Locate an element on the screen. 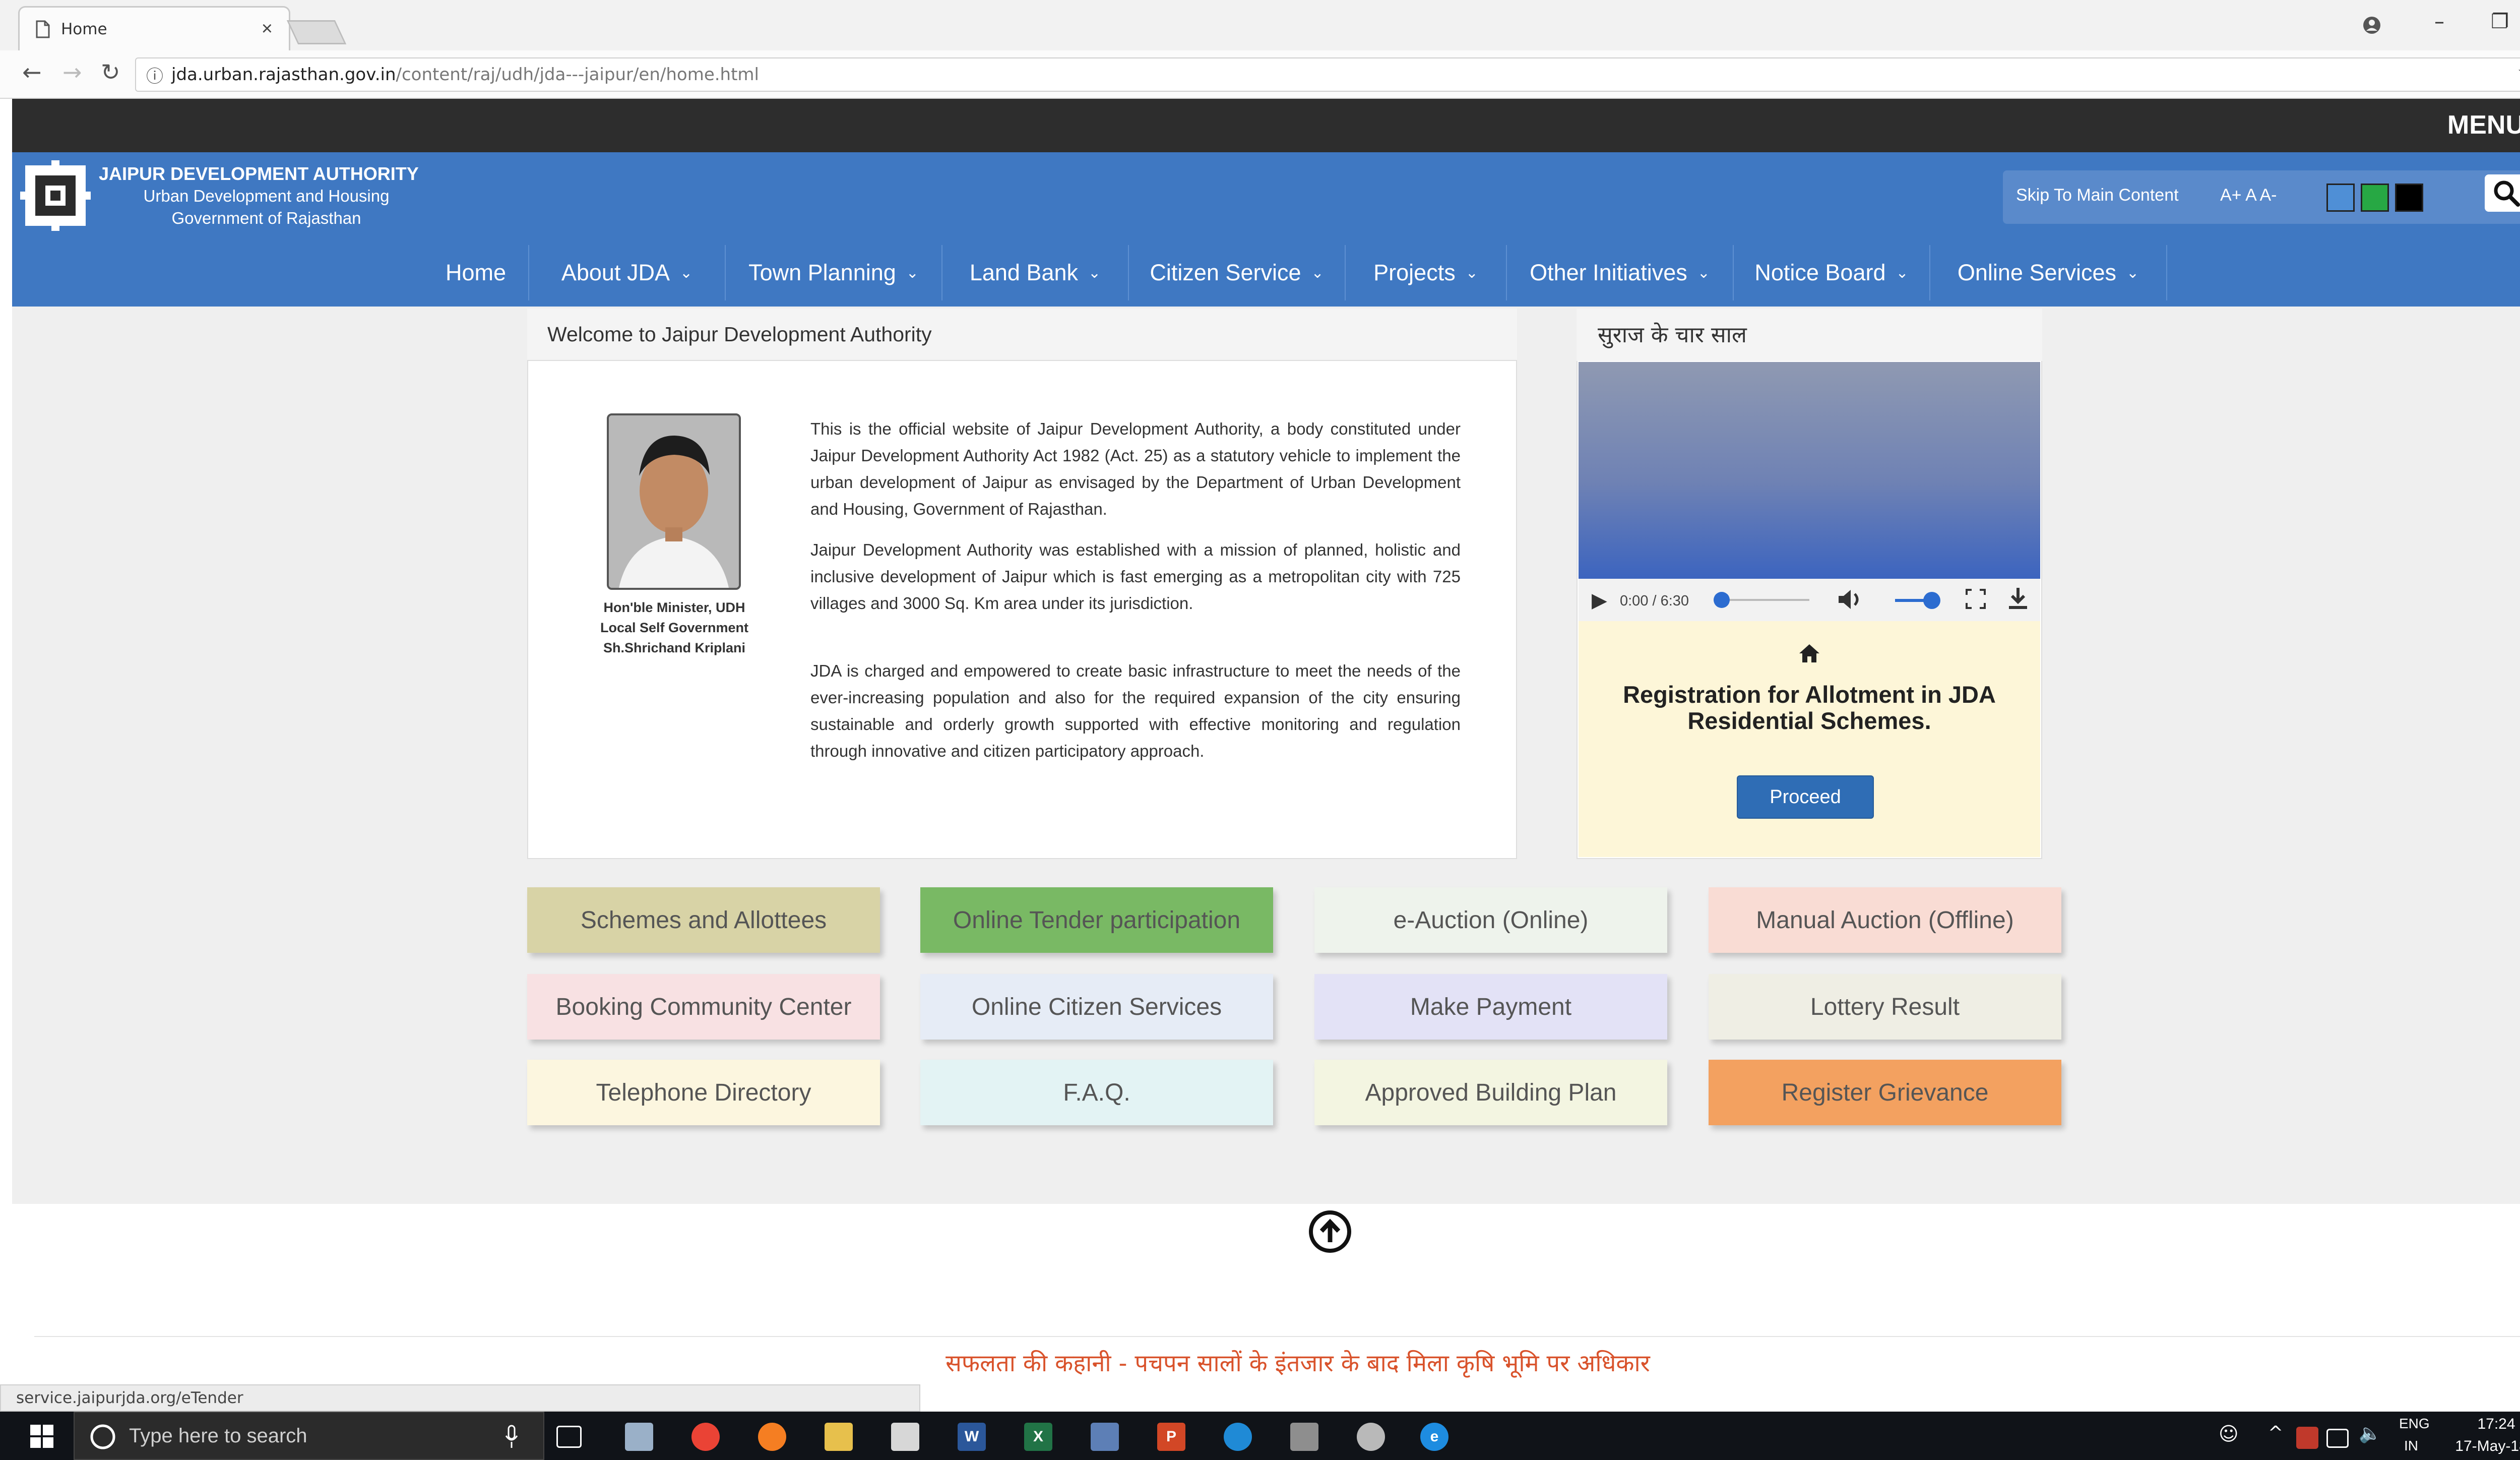 The image size is (2520, 1460). volume-icon is located at coordinates (1850, 599).